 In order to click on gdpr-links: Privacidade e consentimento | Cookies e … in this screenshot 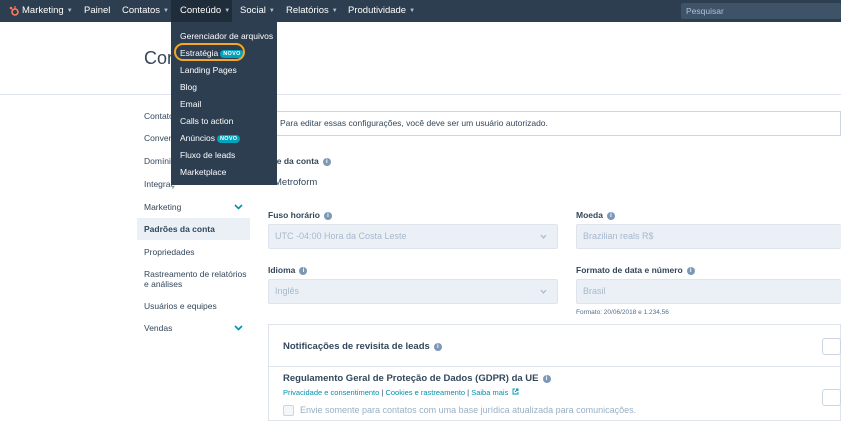, I will do `click(401, 392)`.